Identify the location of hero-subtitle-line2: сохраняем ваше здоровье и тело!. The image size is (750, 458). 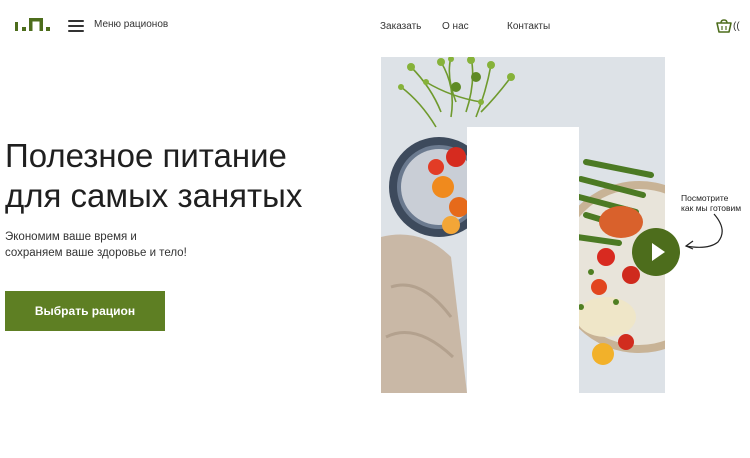
(96, 253).